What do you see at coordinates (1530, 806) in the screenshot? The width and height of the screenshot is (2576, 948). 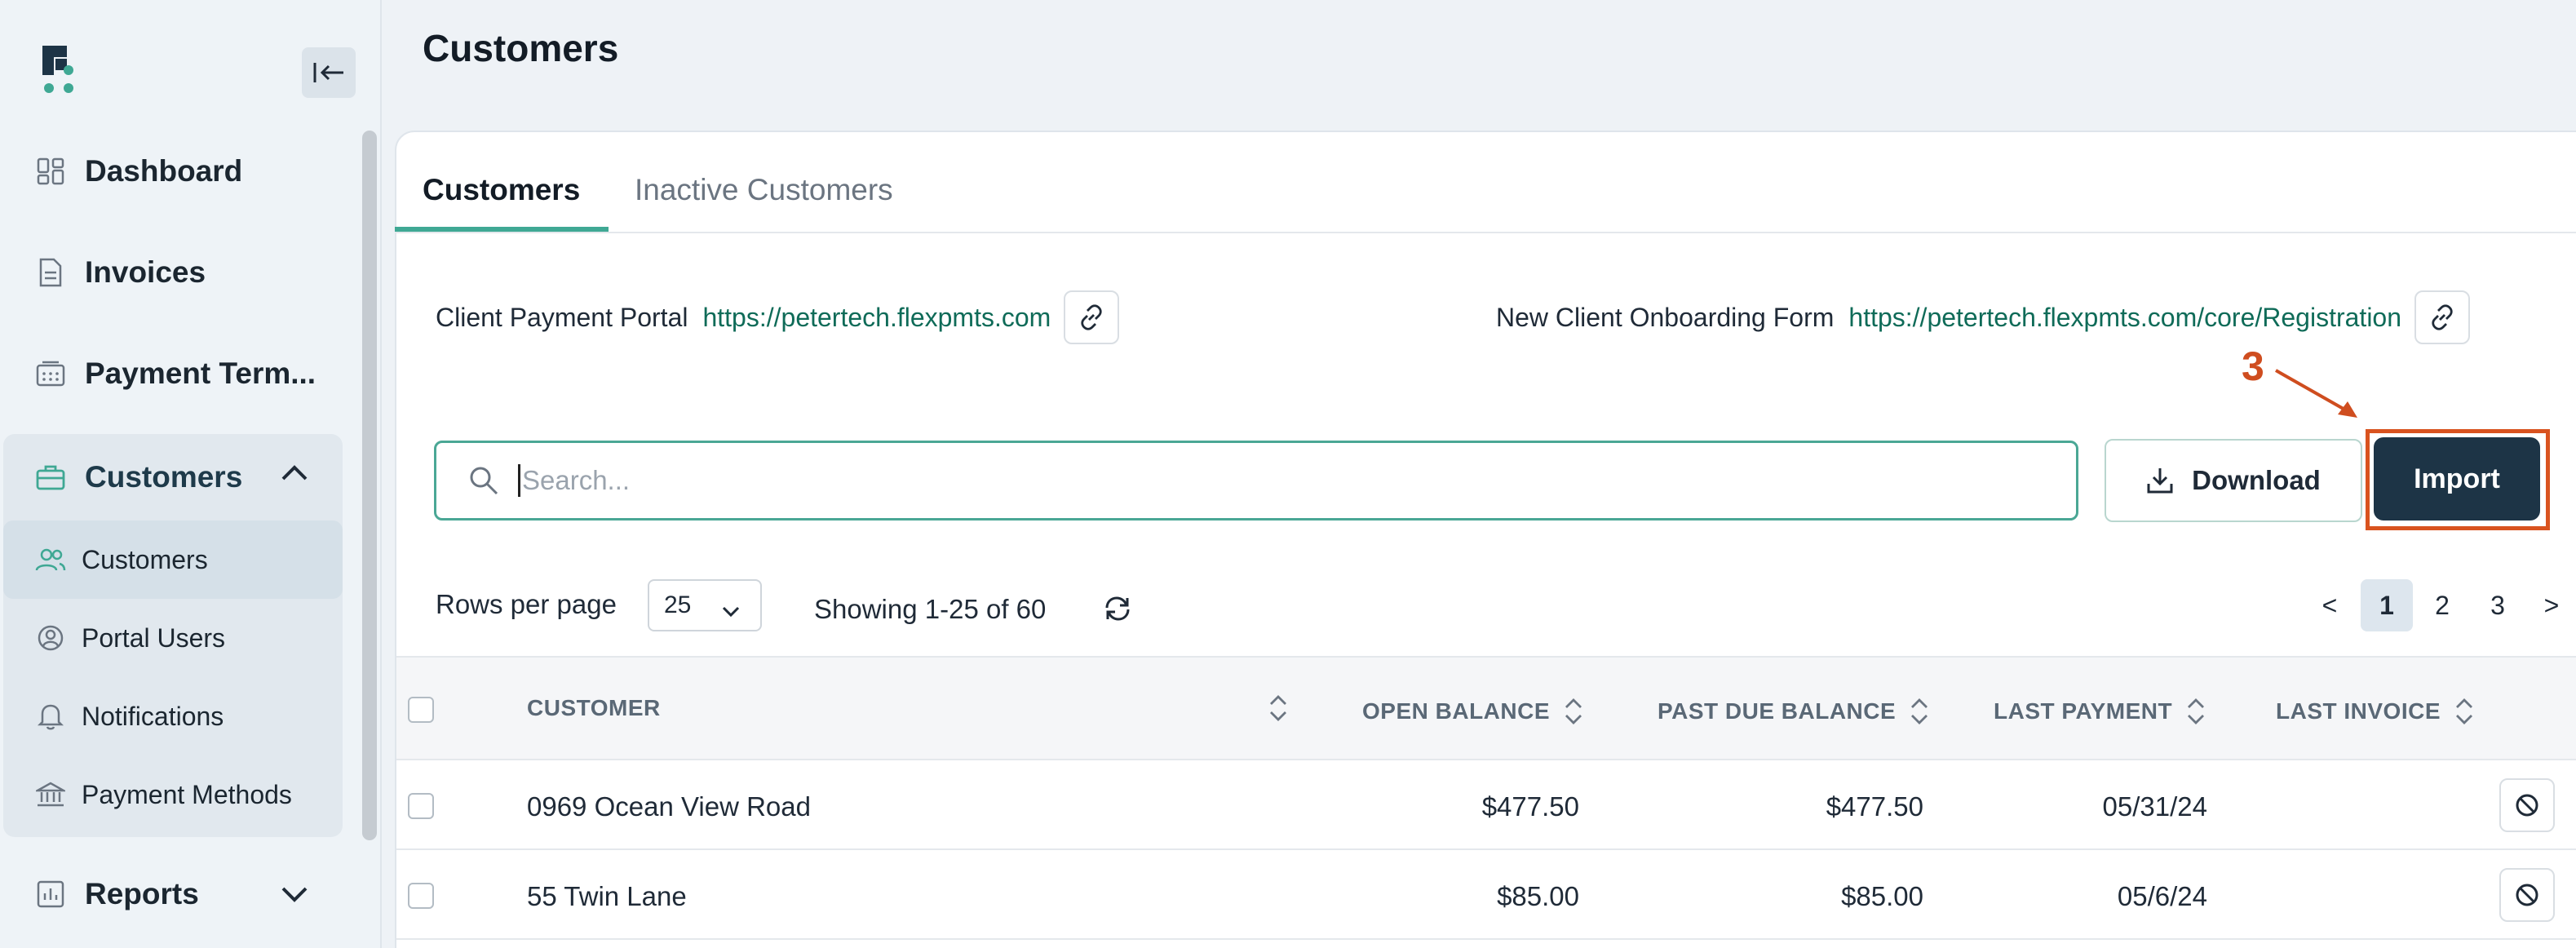 I see `open-balance-cell: $477.50` at bounding box center [1530, 806].